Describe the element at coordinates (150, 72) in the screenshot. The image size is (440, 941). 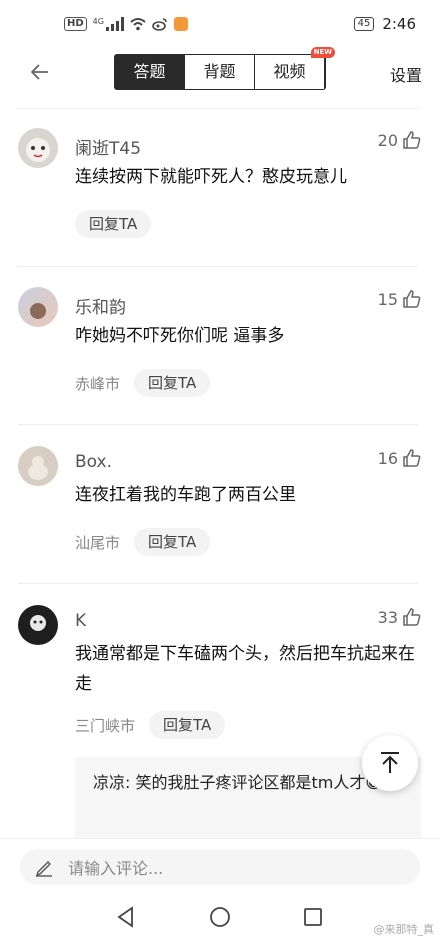
I see `tab-answer: 答题` at that location.